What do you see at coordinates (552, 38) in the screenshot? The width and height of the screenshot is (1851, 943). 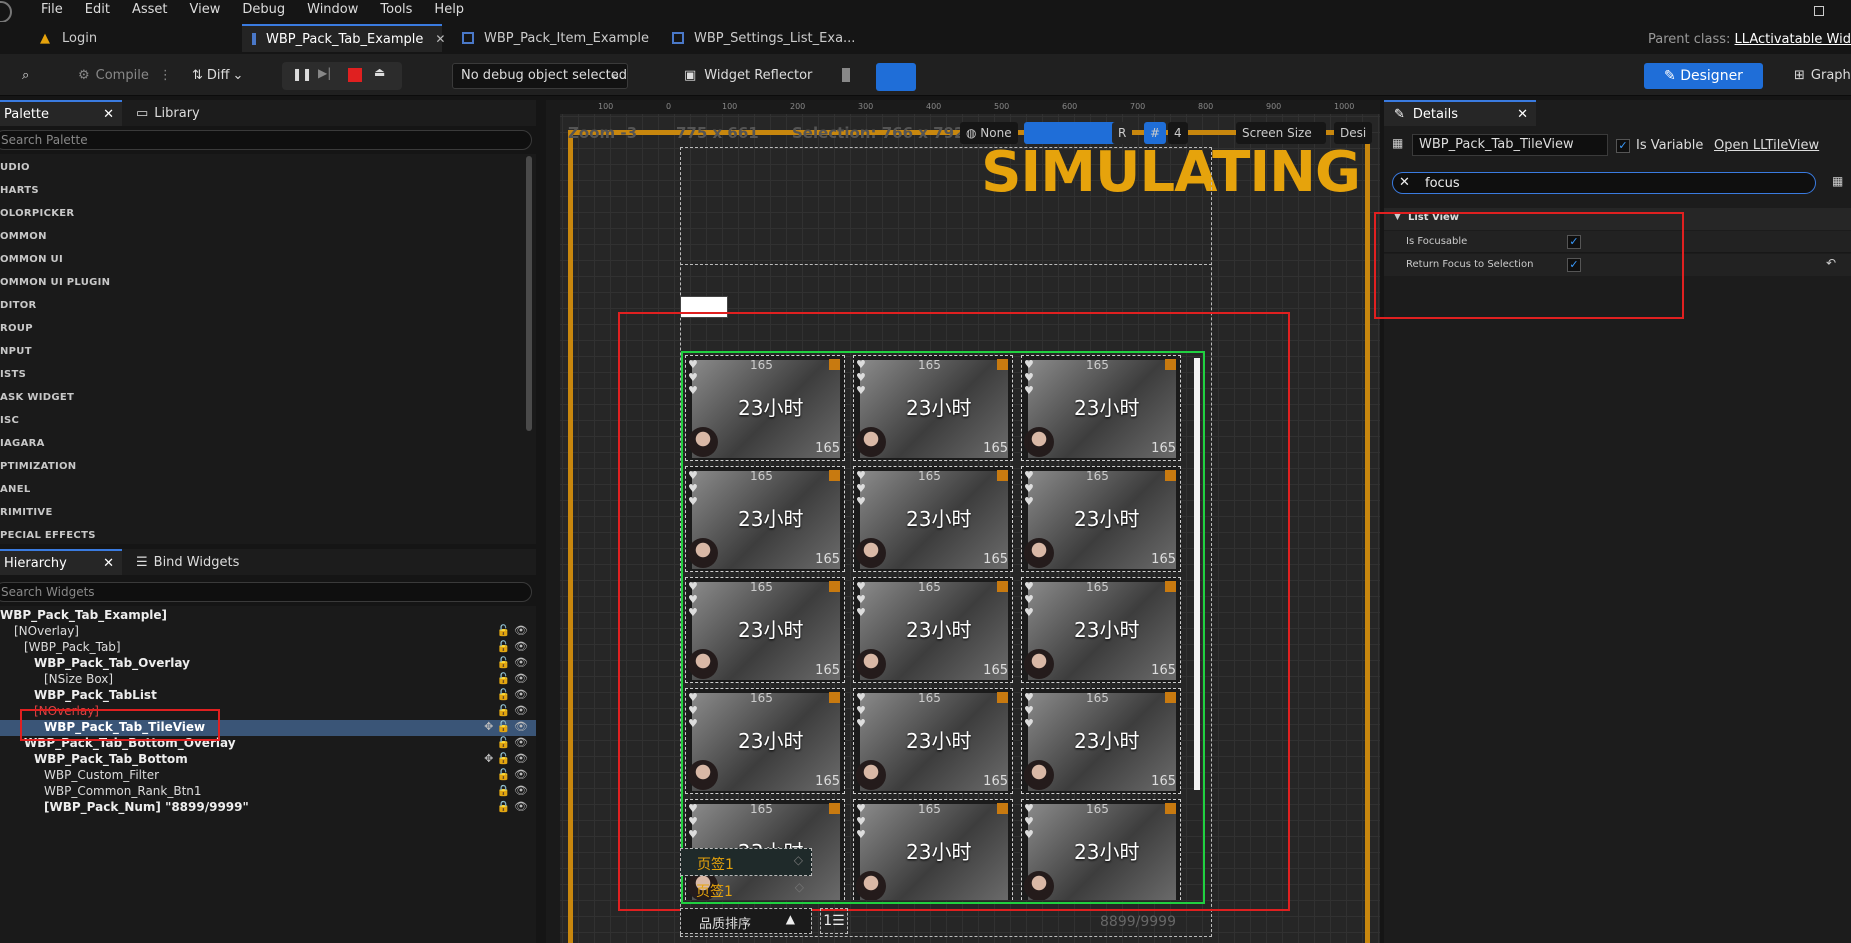 I see `tab-wbp-pack-item-example: WBP_Pack_Item_Example` at bounding box center [552, 38].